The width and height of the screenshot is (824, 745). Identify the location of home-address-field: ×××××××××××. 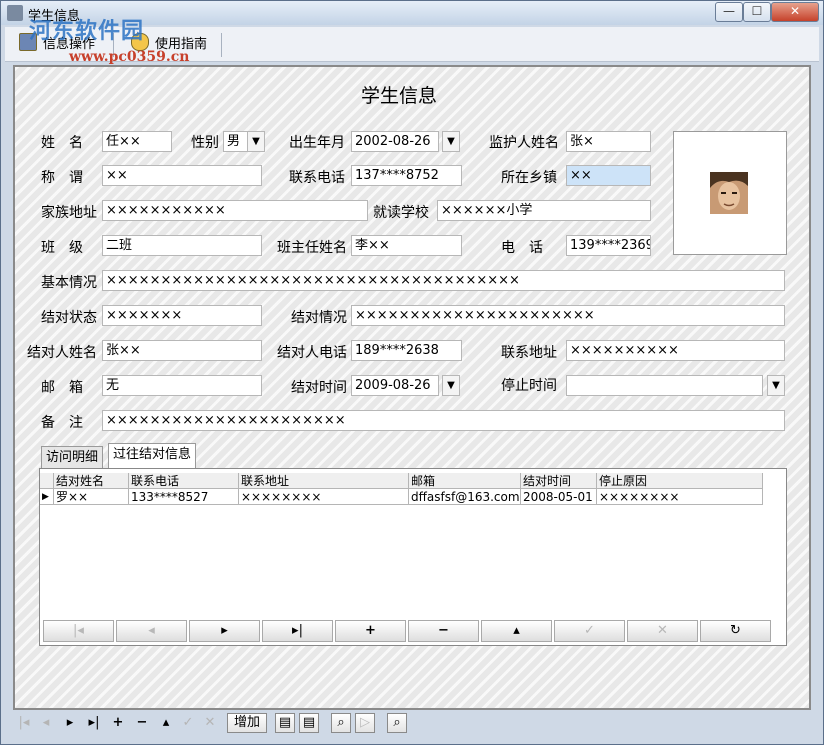
(235, 210).